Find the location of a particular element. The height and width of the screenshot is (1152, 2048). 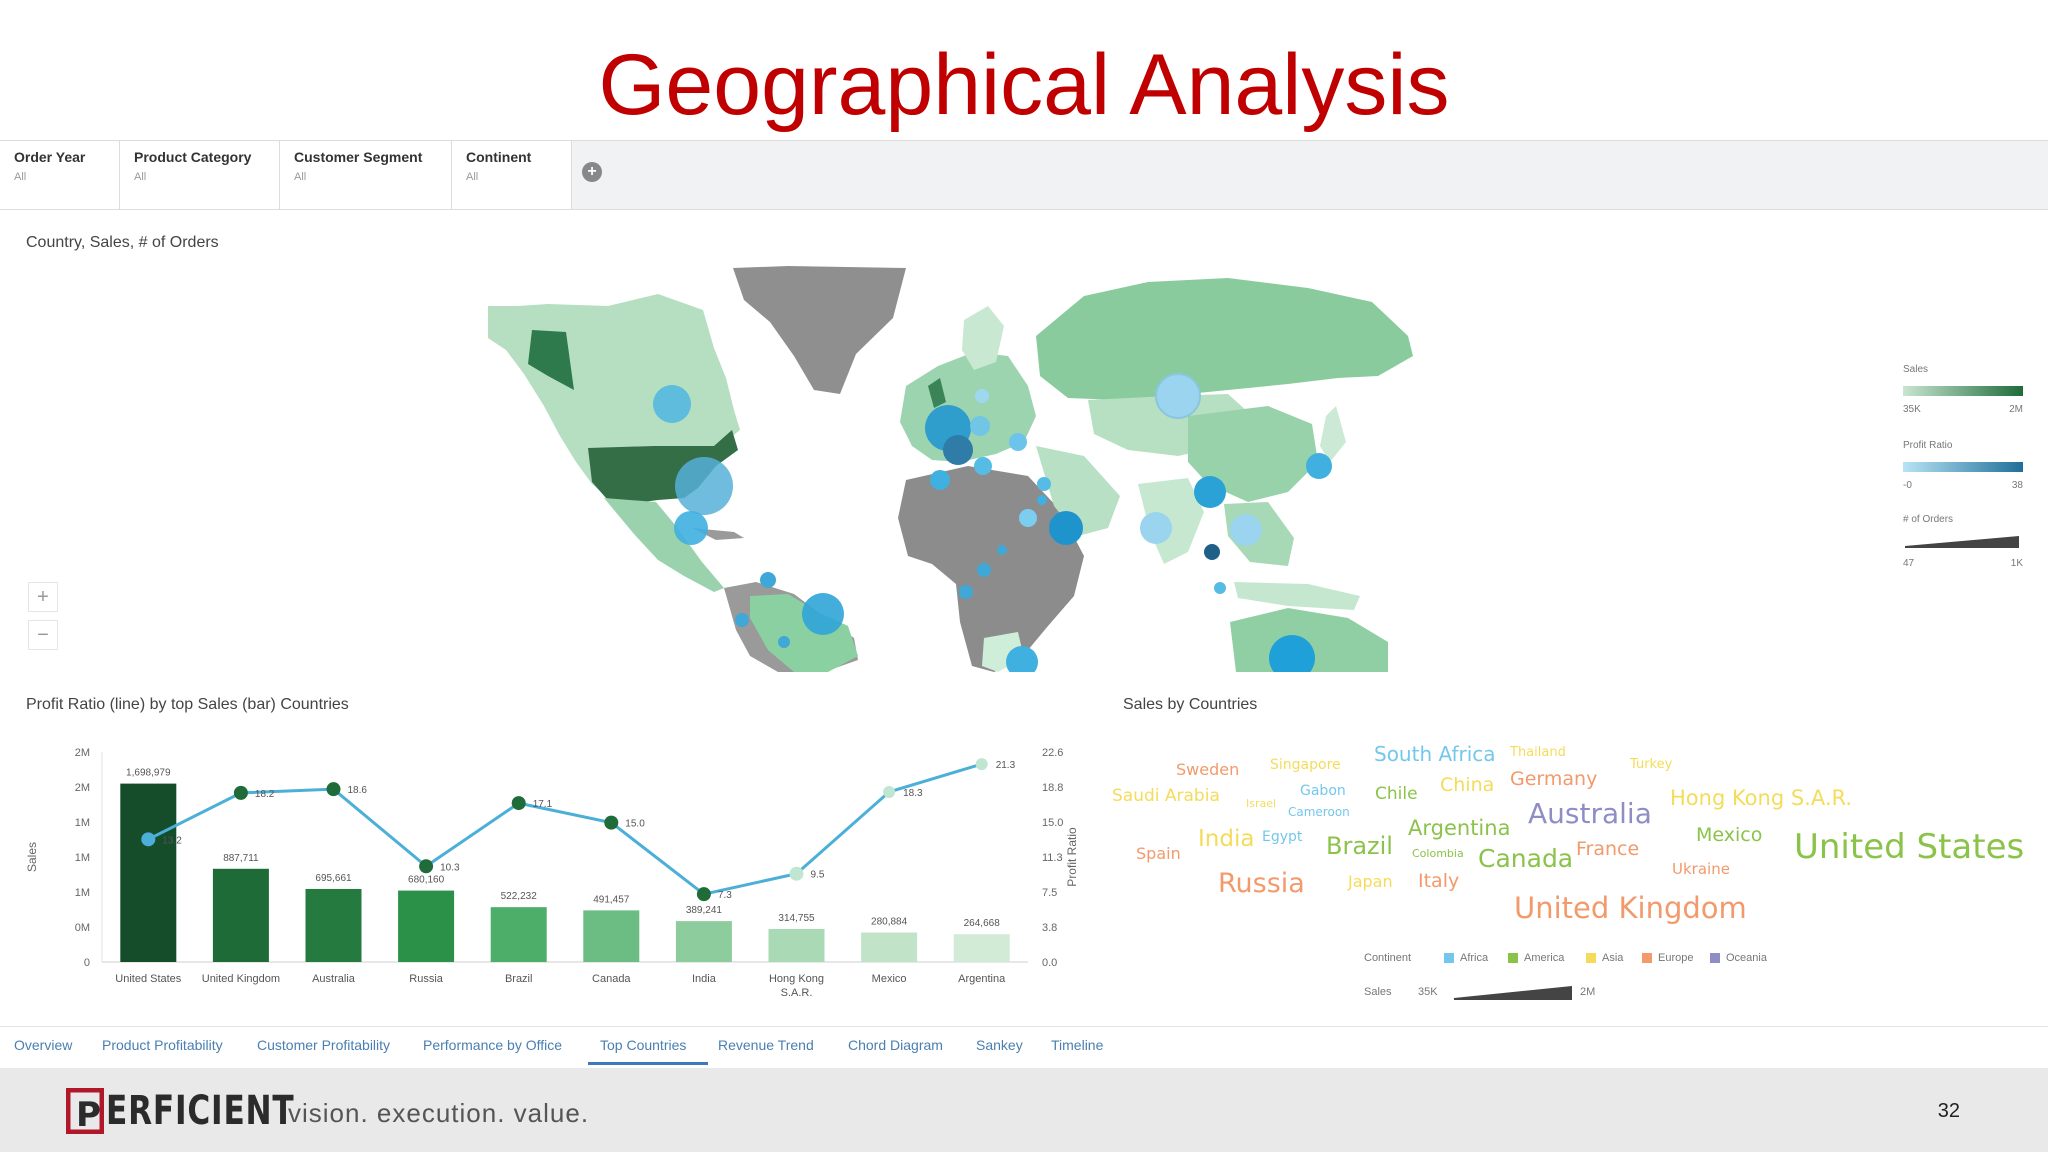

tab-revenue-trend: Revenue Trend is located at coordinates (766, 1045).